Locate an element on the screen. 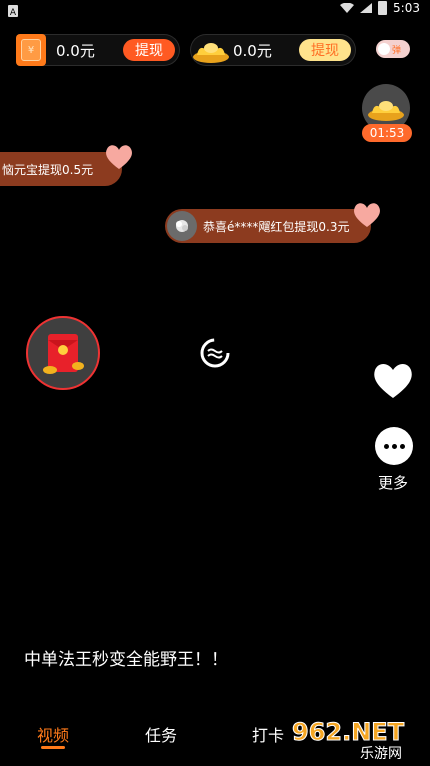 The height and width of the screenshot is (766, 430). notification-text: 恼元宝提现0.5元 is located at coordinates (48, 169).